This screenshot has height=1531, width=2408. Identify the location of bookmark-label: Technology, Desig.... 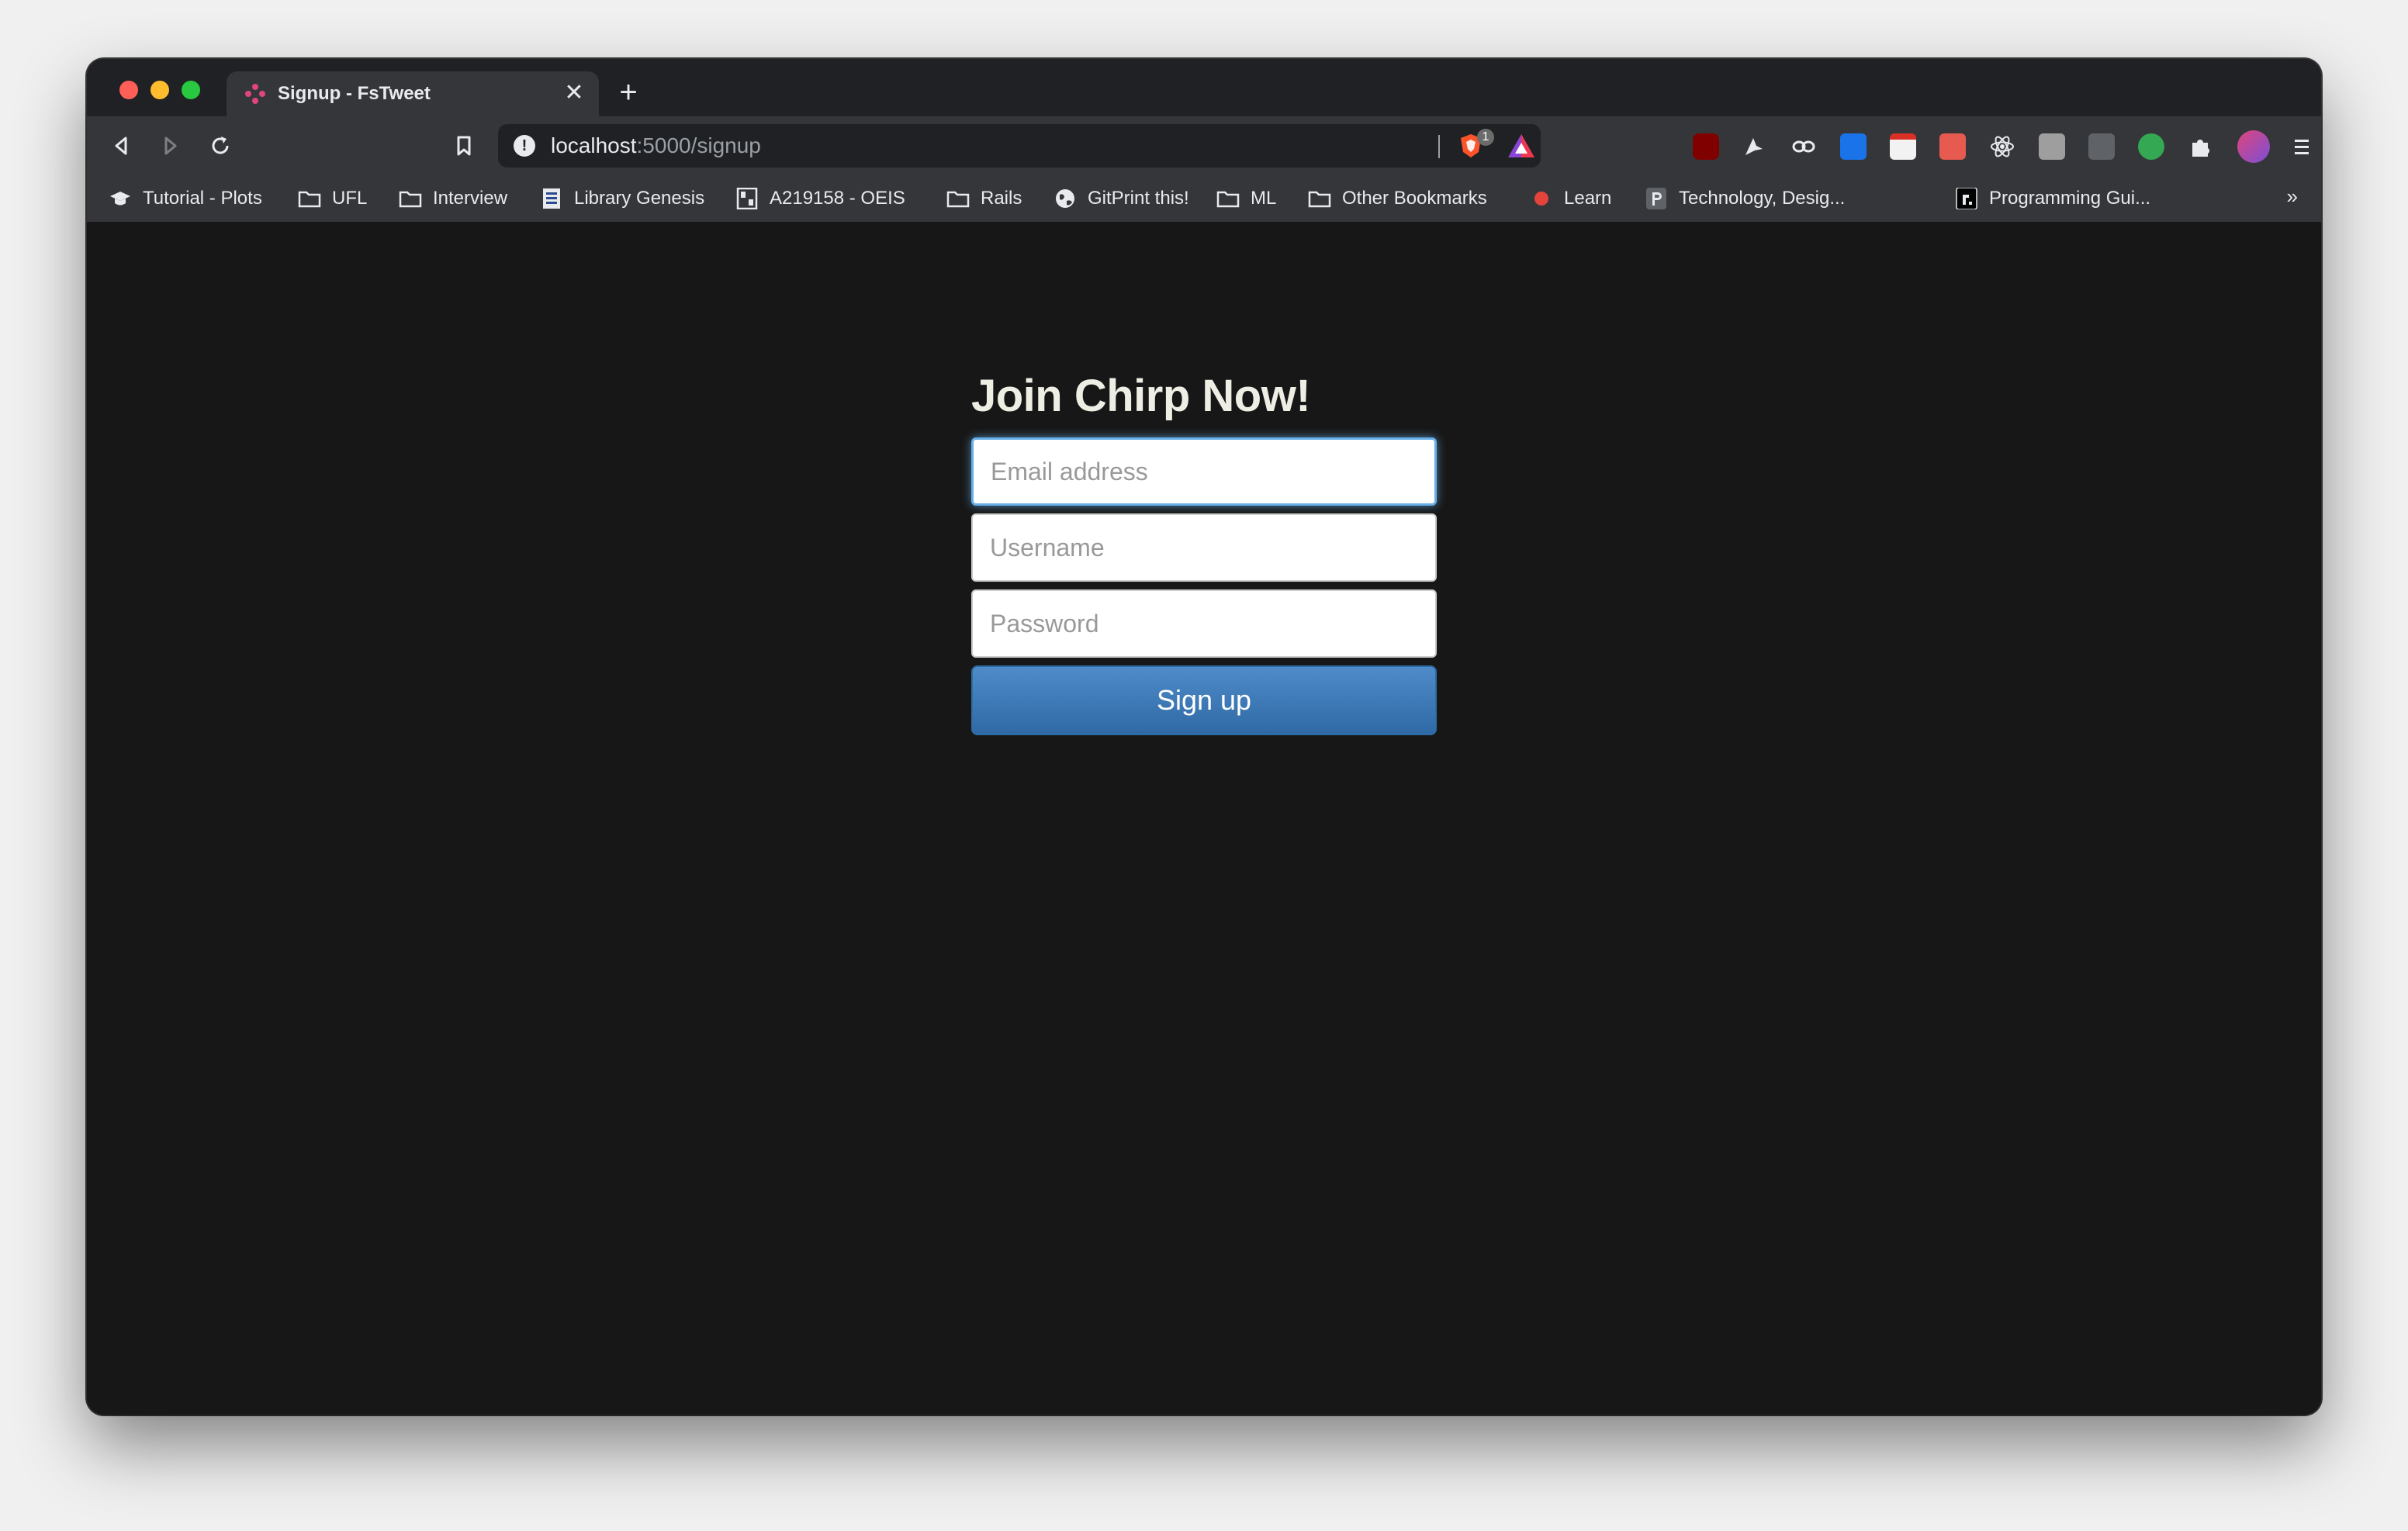
(1762, 198).